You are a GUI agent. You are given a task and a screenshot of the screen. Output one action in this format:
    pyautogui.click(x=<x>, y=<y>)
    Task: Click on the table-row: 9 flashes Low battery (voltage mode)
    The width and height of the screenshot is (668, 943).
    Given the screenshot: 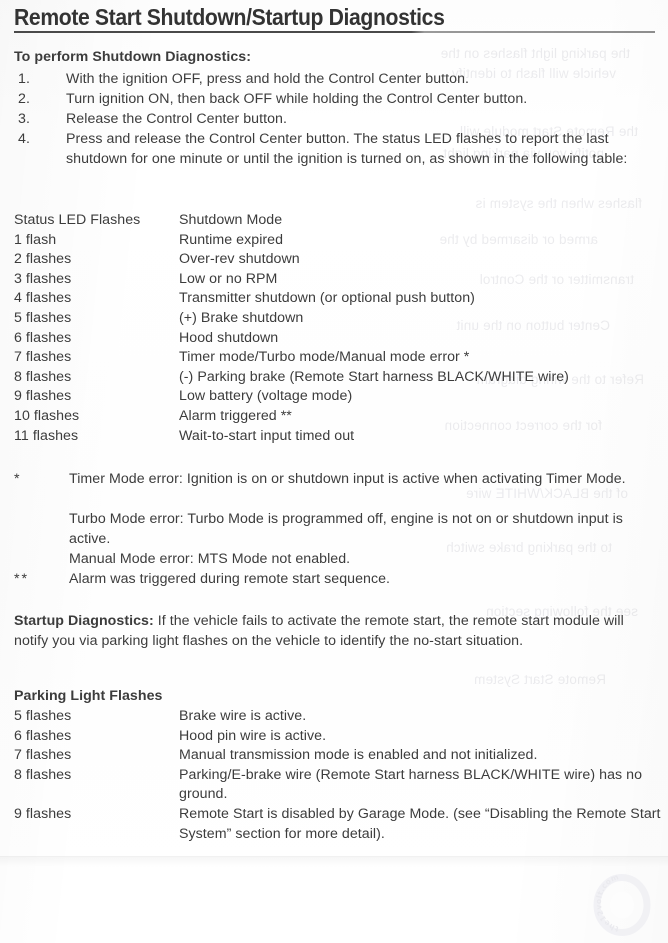 What is the action you would take?
    pyautogui.click(x=340, y=397)
    